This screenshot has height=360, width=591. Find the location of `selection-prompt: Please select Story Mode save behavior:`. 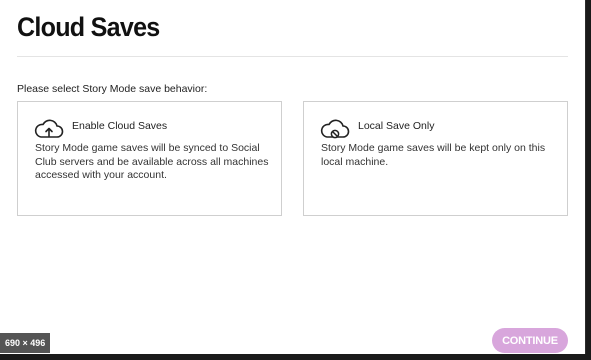

selection-prompt: Please select Story Mode save behavior: is located at coordinates (112, 89).